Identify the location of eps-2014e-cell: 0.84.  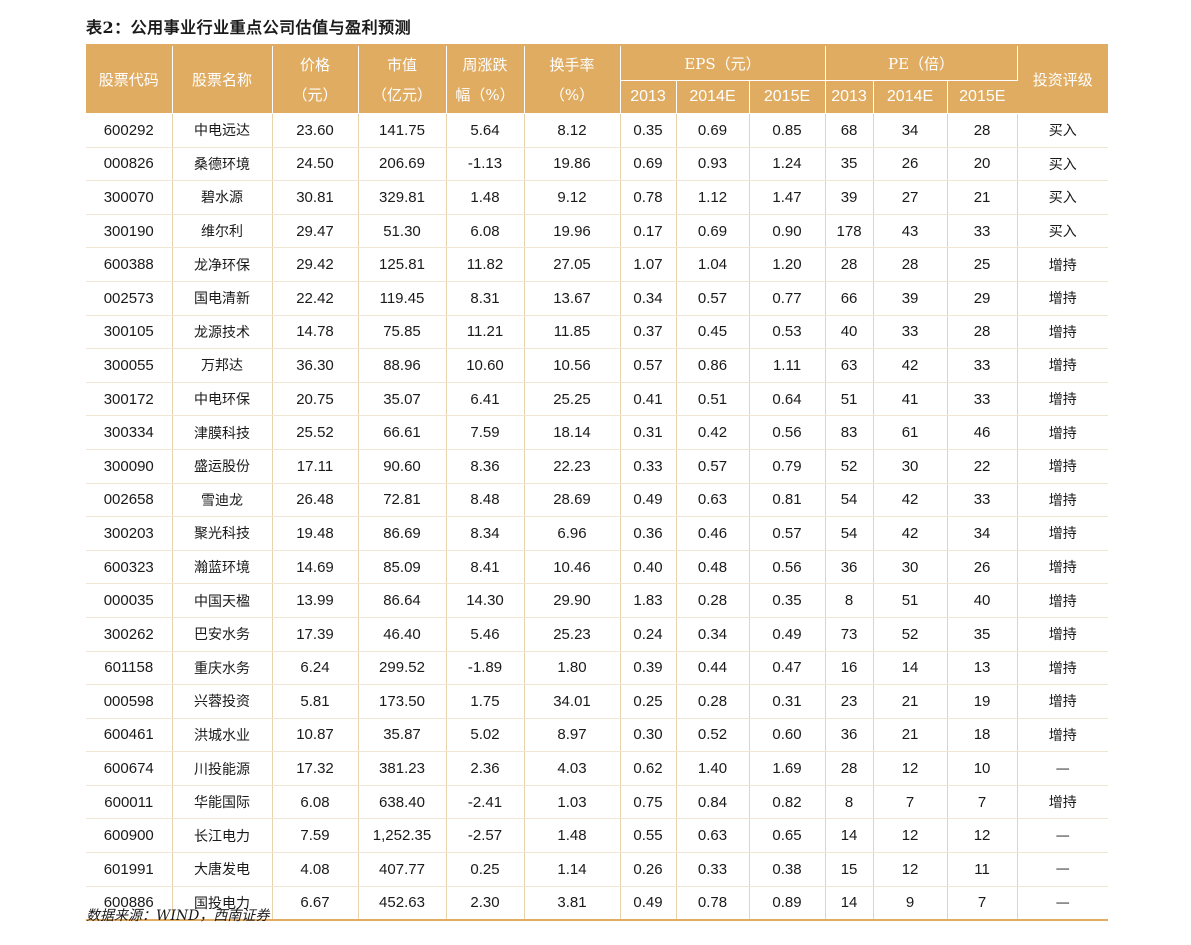
(713, 802).